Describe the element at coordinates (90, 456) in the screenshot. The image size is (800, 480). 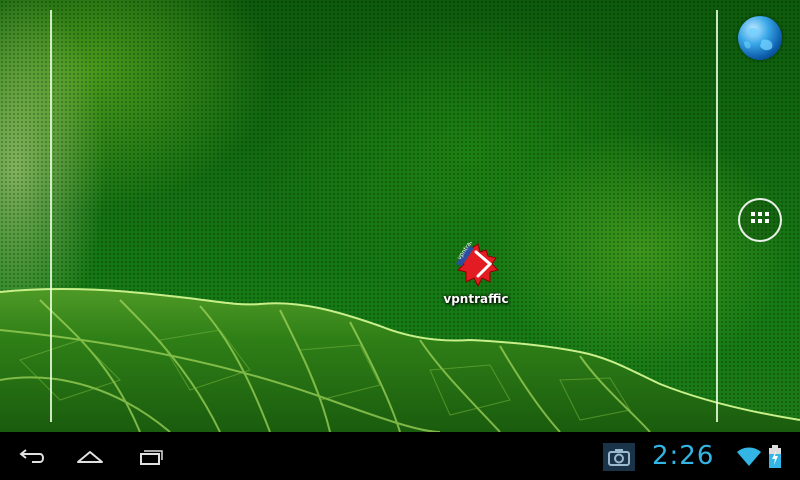
I see `home-icon` at that location.